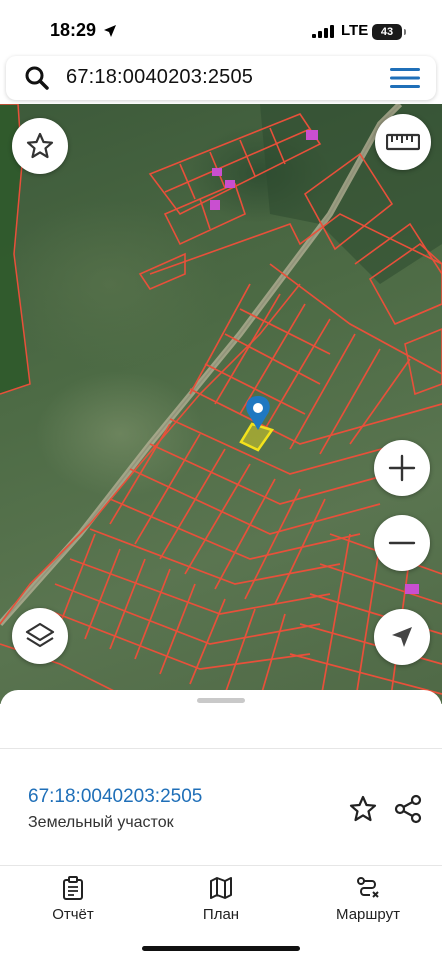 The width and height of the screenshot is (442, 960). What do you see at coordinates (73, 914) in the screenshot?
I see `nav-report-label: Отчёт` at bounding box center [73, 914].